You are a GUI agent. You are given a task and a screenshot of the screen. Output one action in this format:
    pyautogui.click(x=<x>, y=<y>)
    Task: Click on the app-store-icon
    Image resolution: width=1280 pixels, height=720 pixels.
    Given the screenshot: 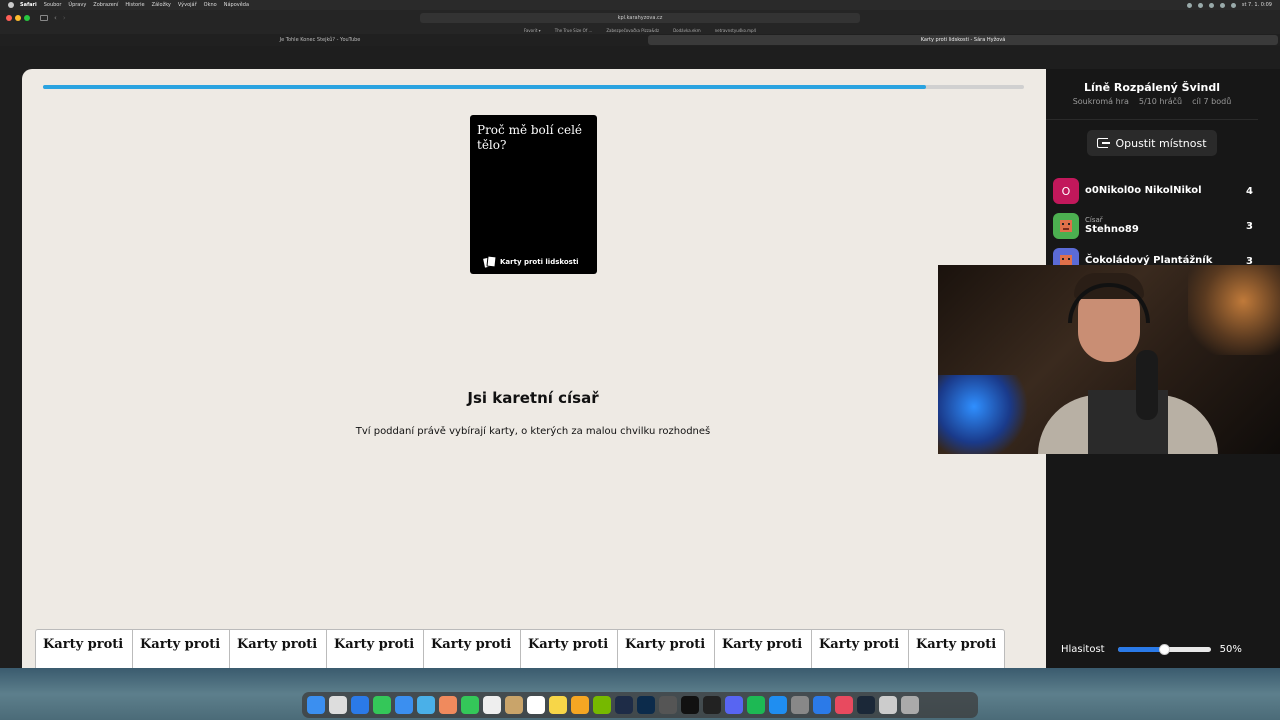 What is the action you would take?
    pyautogui.click(x=778, y=705)
    